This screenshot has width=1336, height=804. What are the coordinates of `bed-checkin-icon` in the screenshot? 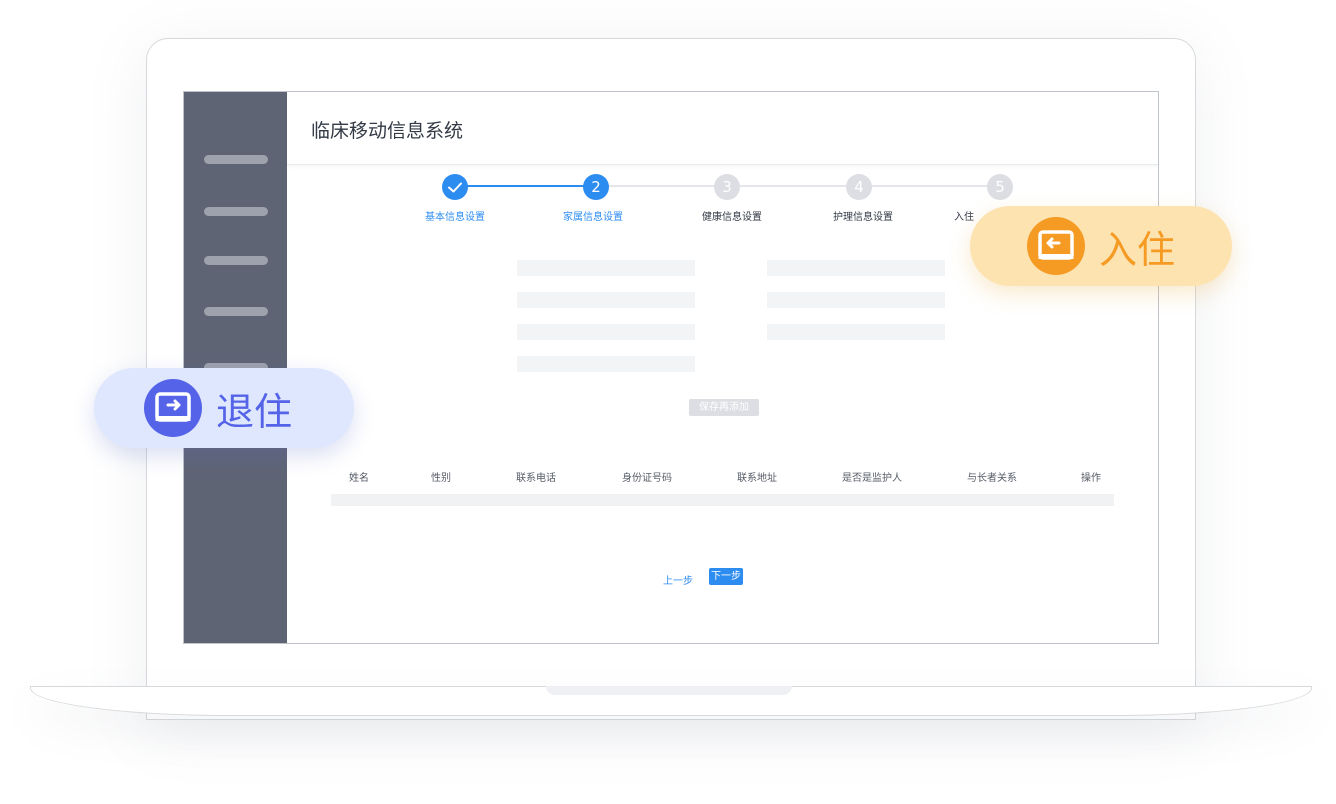 It's located at (1056, 246).